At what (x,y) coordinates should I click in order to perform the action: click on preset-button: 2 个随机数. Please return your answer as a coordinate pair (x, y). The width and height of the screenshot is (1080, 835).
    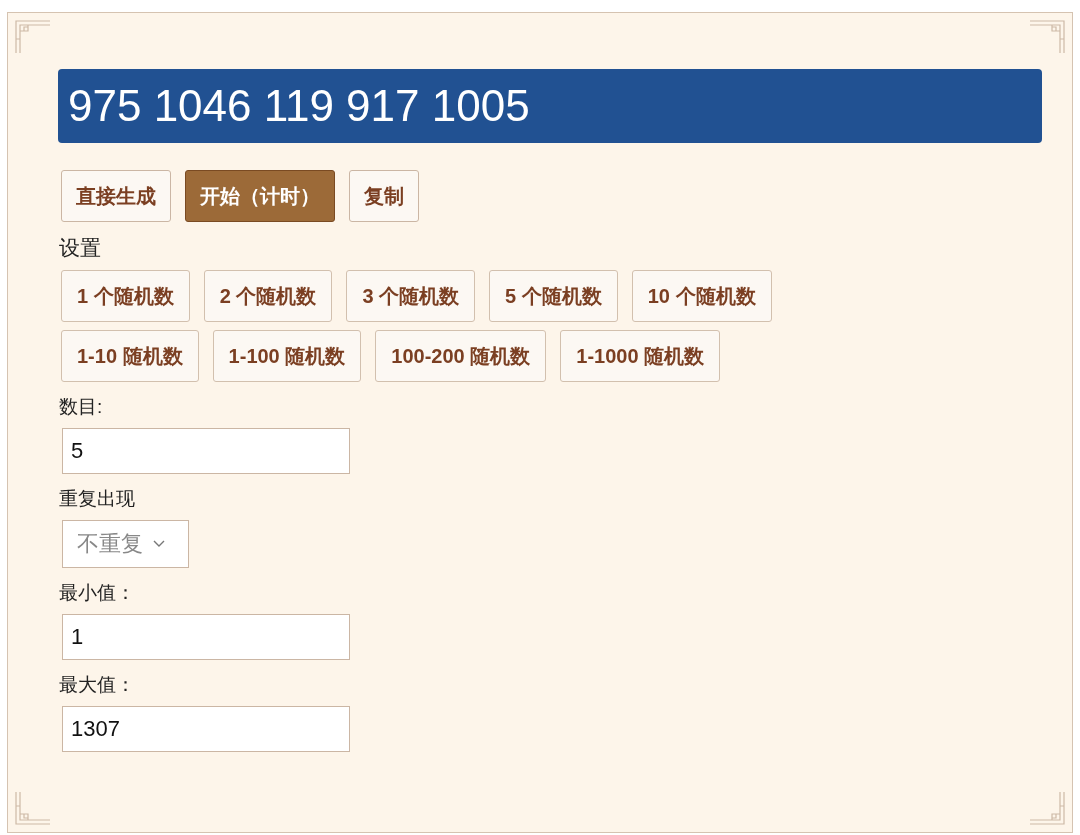
    Looking at the image, I should click on (268, 296).